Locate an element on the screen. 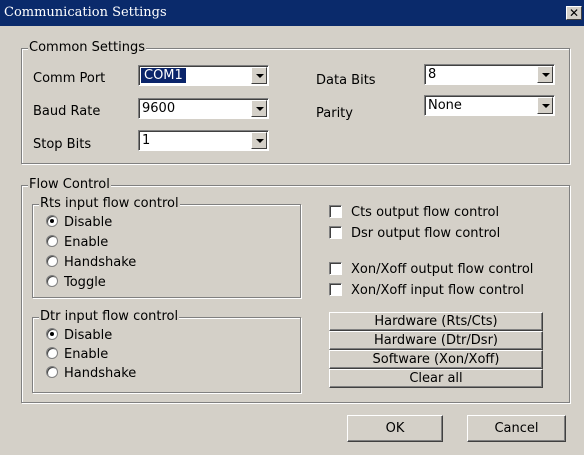 This screenshot has height=455, width=584. parity-value: None is located at coordinates (445, 105).